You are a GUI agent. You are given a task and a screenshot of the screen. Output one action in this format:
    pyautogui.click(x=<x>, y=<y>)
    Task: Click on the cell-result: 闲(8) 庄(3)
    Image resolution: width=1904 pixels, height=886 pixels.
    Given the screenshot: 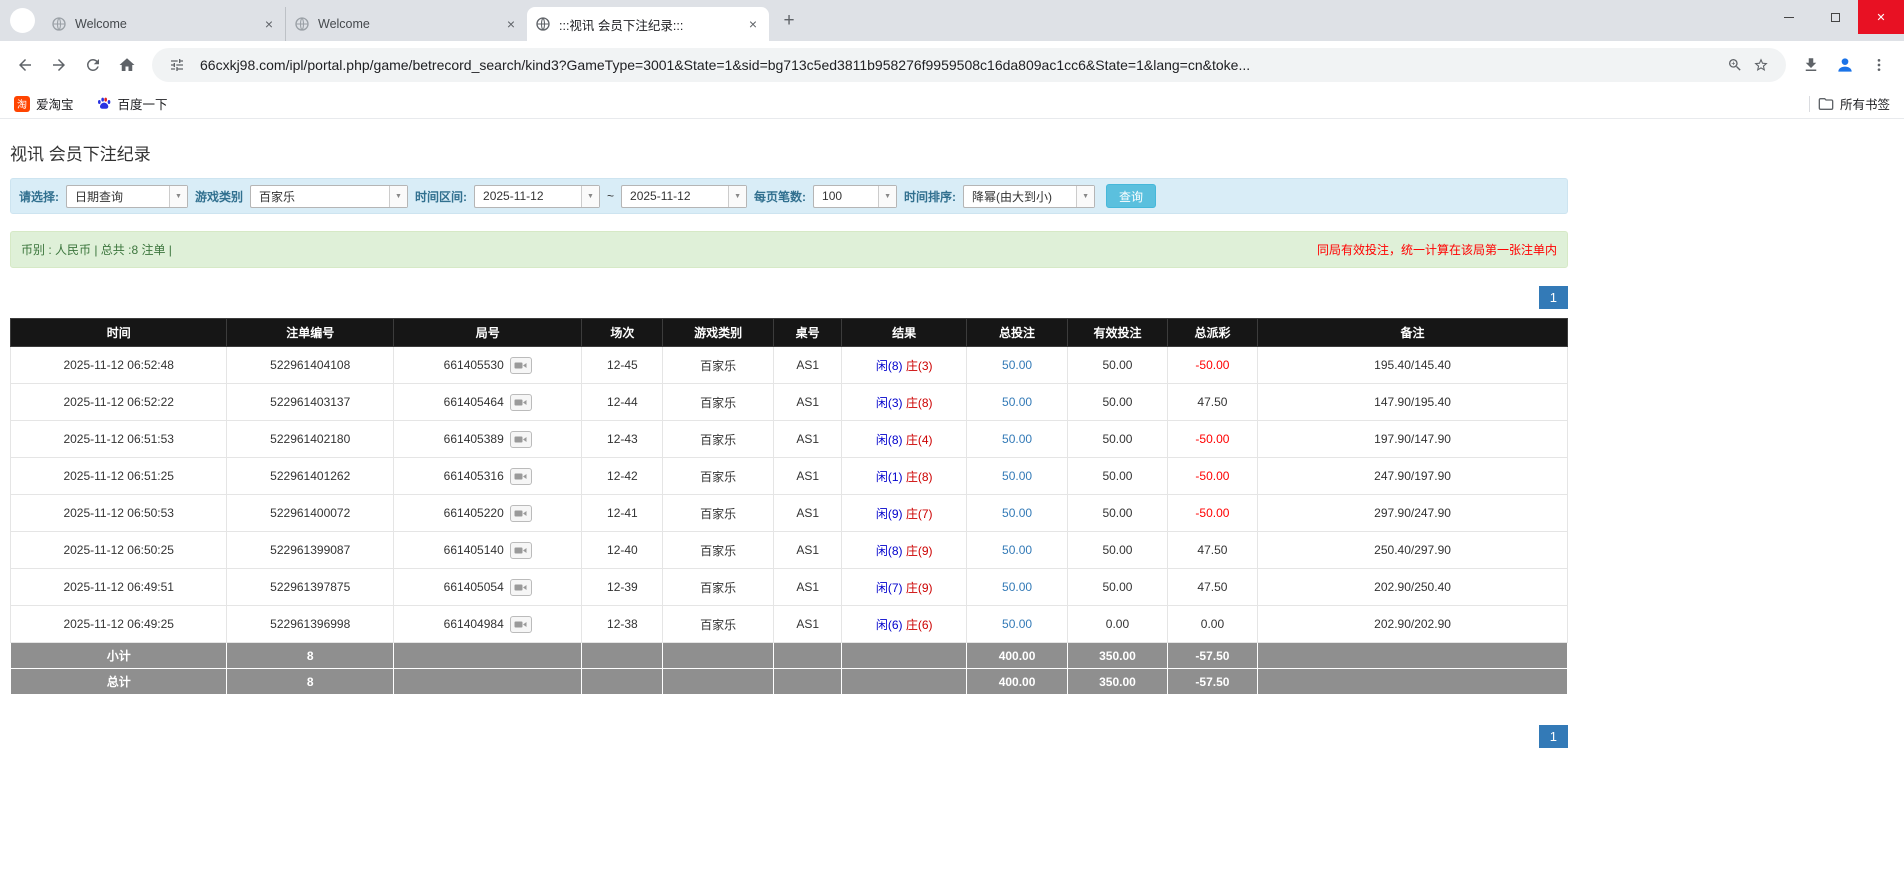 What is the action you would take?
    pyautogui.click(x=904, y=365)
    